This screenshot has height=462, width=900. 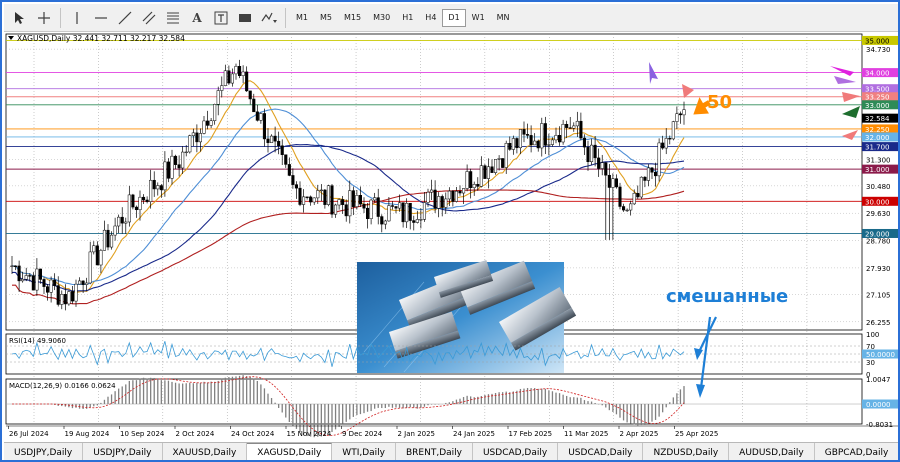 What do you see at coordinates (309, 434) in the screenshot?
I see `date-label: 15 Nov 2024` at bounding box center [309, 434].